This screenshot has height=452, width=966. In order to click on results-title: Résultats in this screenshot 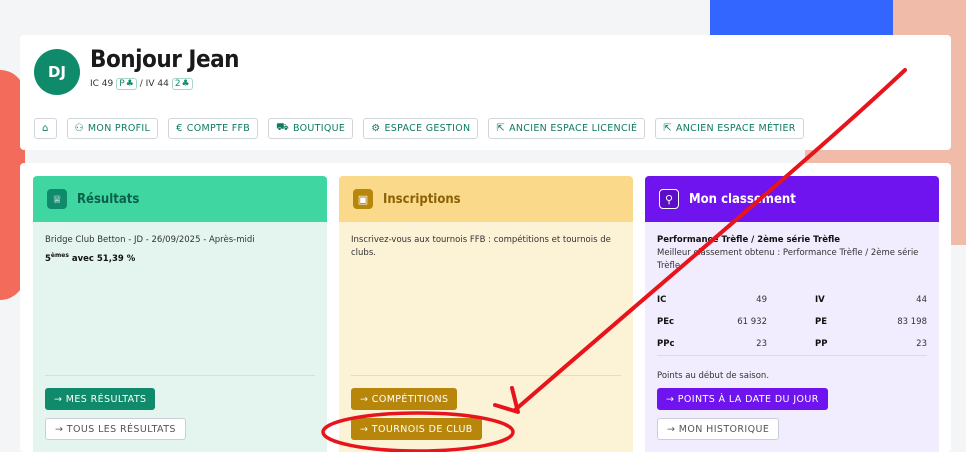, I will do `click(108, 199)`.